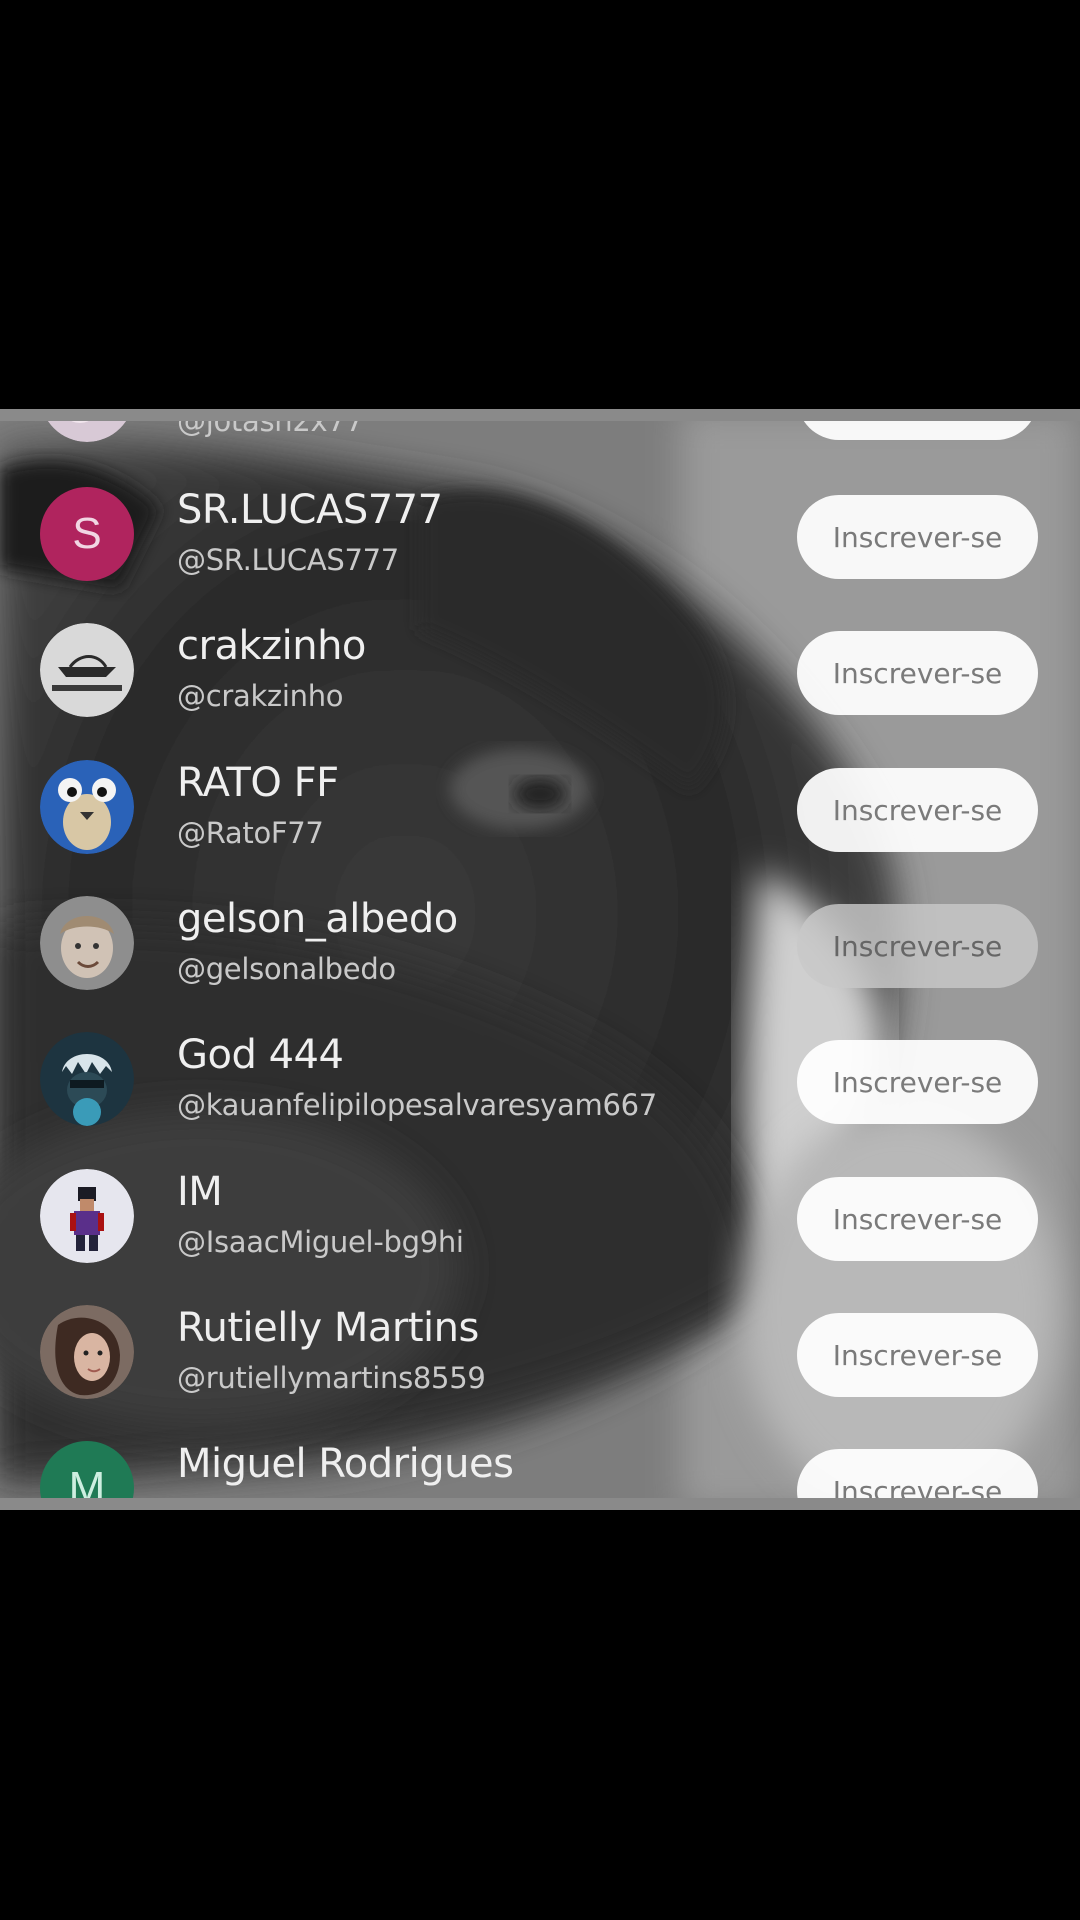  Describe the element at coordinates (286, 969) in the screenshot. I see `channel-handle: @gelsonalbedo` at that location.